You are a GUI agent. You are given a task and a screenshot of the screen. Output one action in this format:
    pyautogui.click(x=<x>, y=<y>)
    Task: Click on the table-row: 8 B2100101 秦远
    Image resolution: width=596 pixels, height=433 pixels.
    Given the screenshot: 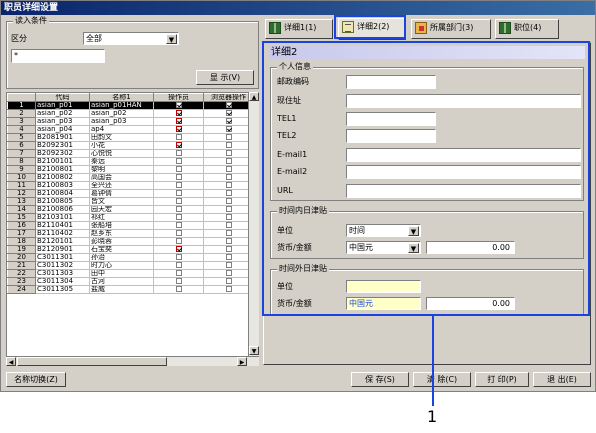 What is the action you would take?
    pyautogui.click(x=130, y=161)
    